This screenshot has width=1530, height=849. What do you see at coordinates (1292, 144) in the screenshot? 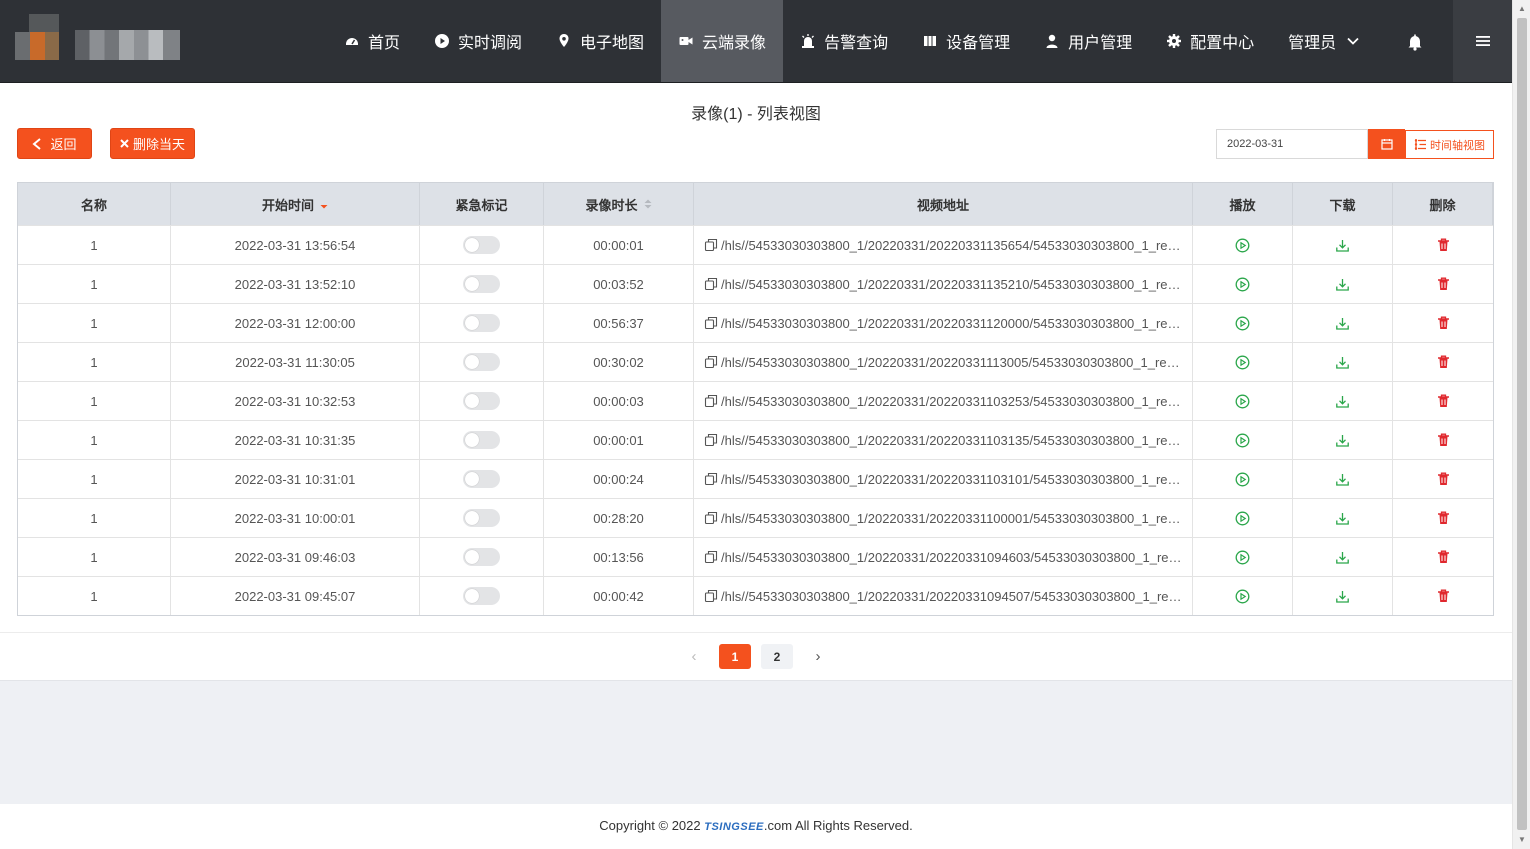
I see `date-input: 2022-03-31` at bounding box center [1292, 144].